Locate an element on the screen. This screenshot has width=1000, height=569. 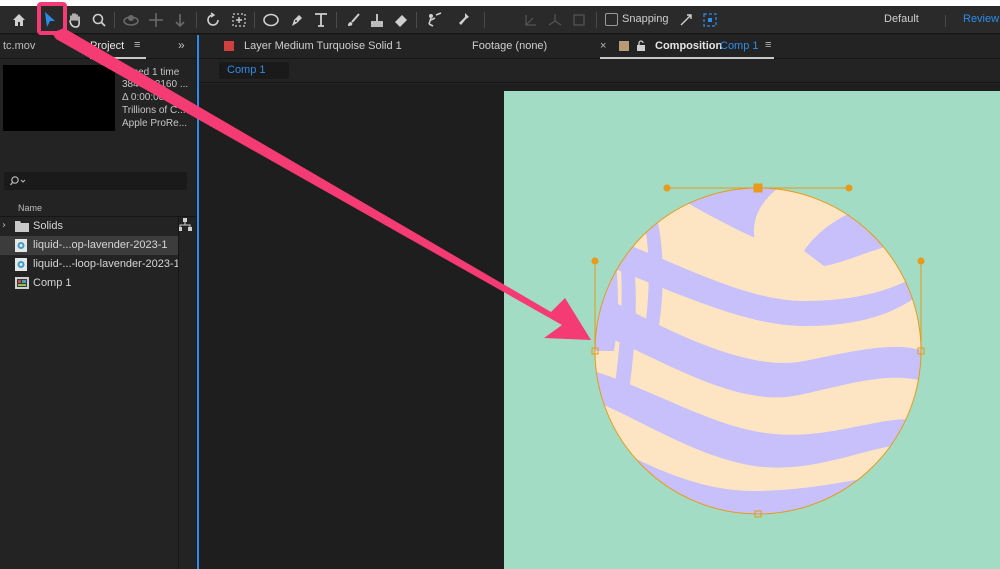
lock-icon is located at coordinates (641, 46).